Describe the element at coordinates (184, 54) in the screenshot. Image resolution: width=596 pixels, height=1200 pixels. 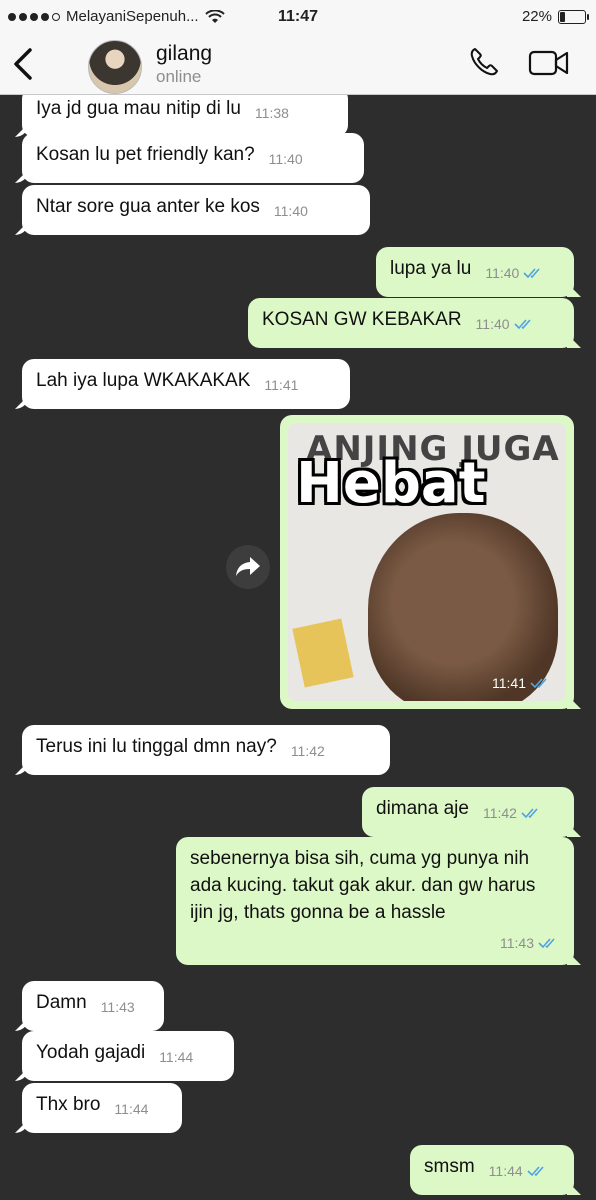
I see `contact-name: gilang` at that location.